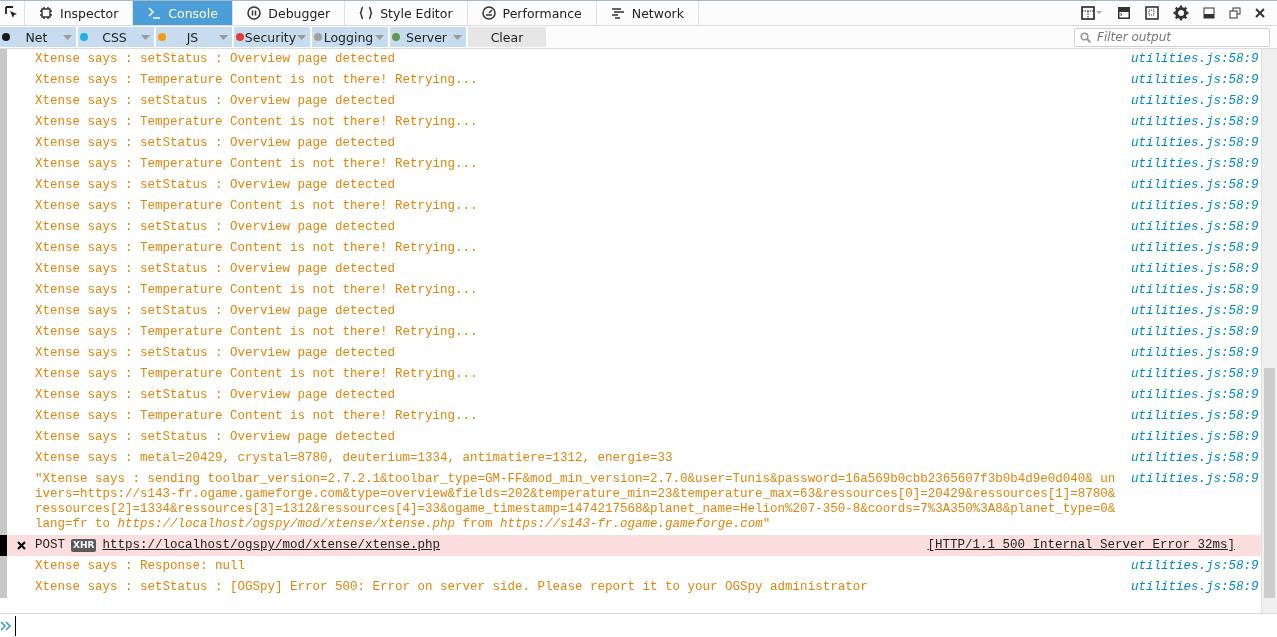 The width and height of the screenshot is (1277, 637). What do you see at coordinates (141, 566) in the screenshot?
I see `log-message: Xtense says : Response: null` at bounding box center [141, 566].